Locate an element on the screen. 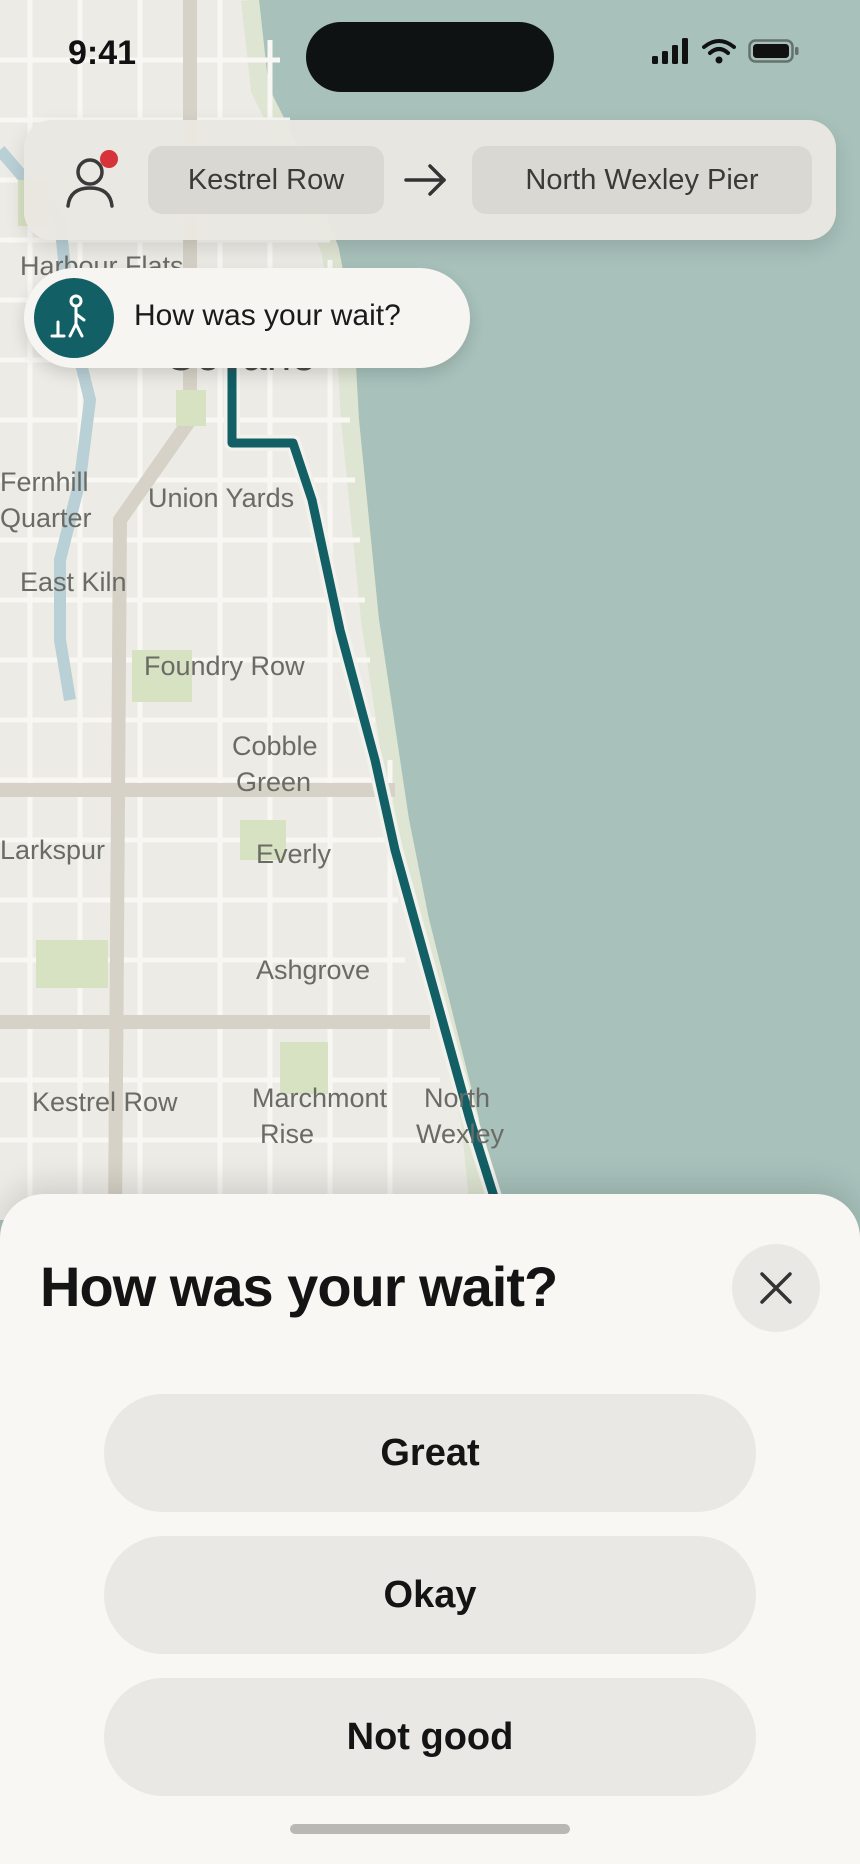 The image size is (860, 1864). close-icon is located at coordinates (776, 1288).